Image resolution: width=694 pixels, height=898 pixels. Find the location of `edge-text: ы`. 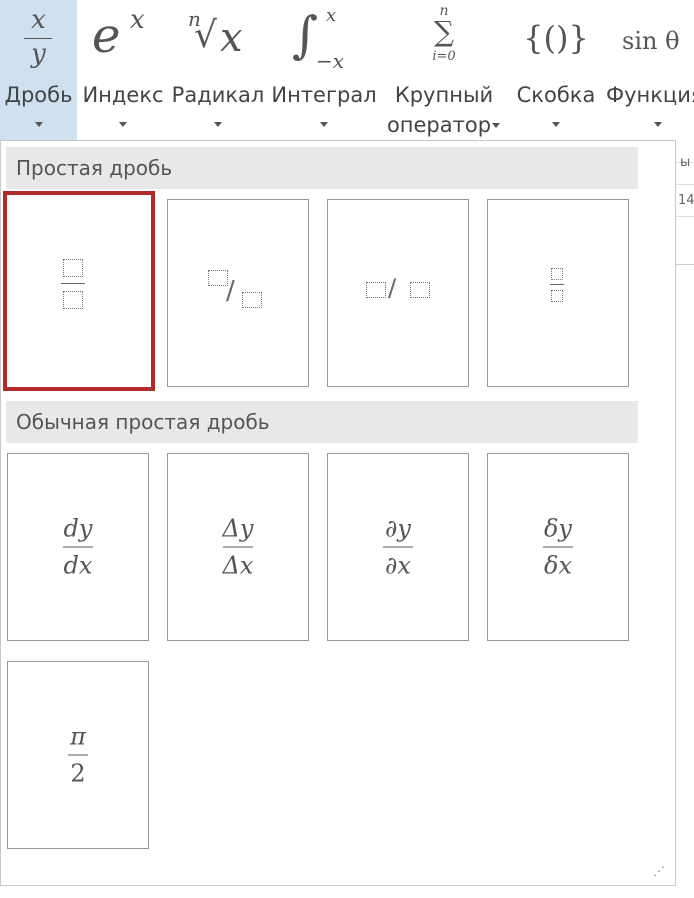

edge-text: ы is located at coordinates (685, 162).